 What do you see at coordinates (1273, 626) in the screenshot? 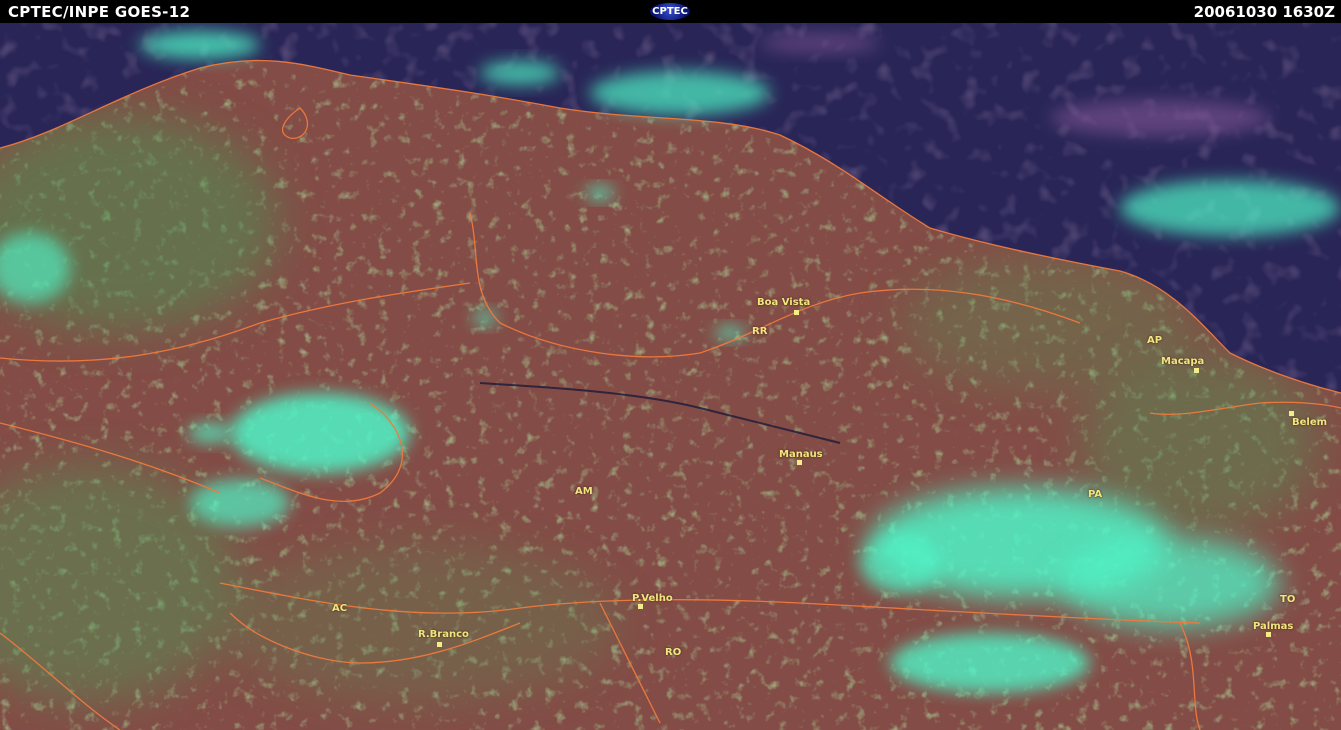
I see `city-label-palmas: Palmas` at bounding box center [1273, 626].